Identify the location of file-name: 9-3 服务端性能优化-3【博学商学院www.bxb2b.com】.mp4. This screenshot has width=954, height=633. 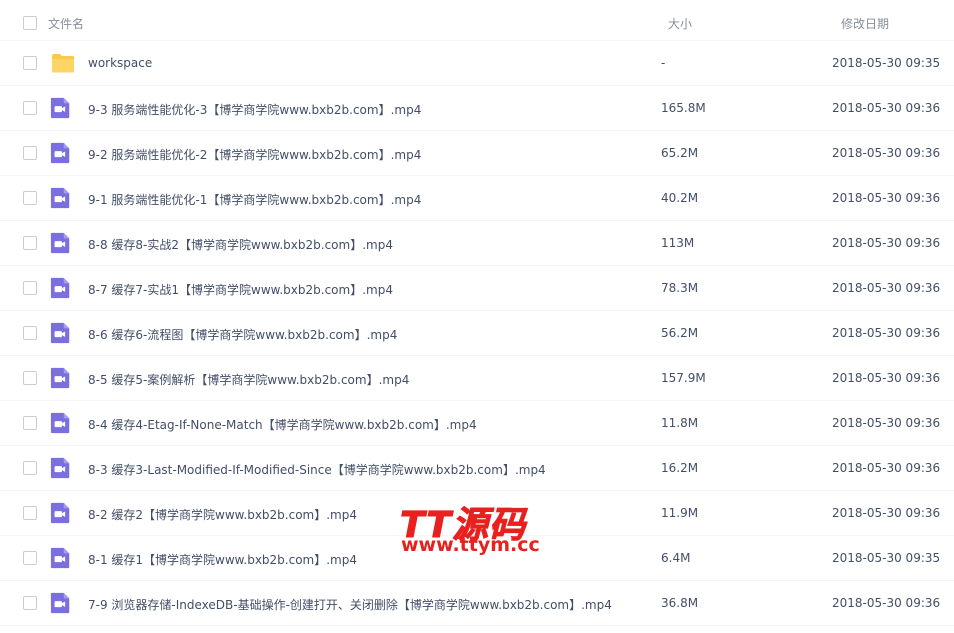
(254, 109).